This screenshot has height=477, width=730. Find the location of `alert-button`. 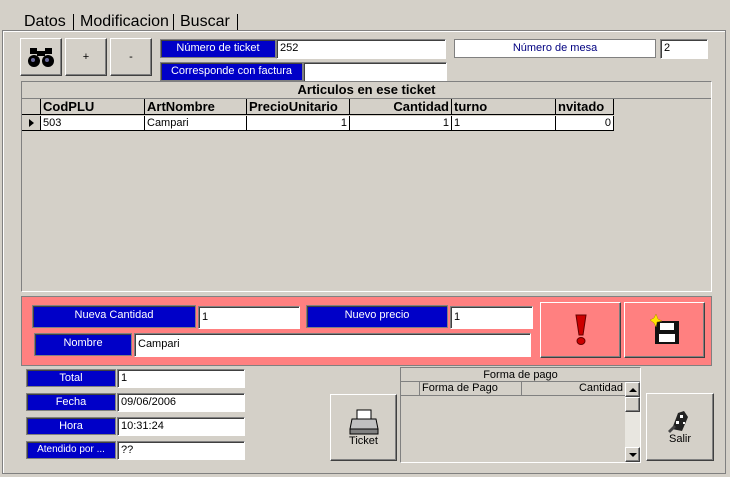

alert-button is located at coordinates (580, 330).